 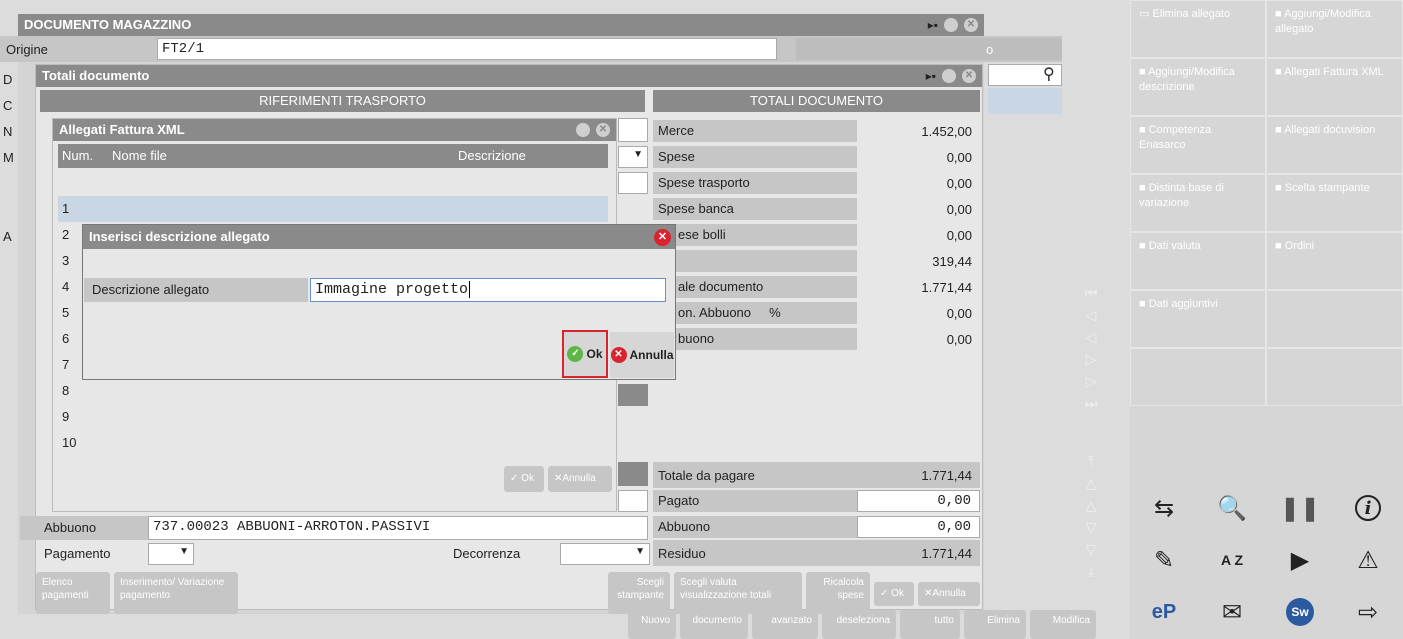 I want to click on epa-lock-icon: eP, so click(x=1164, y=612).